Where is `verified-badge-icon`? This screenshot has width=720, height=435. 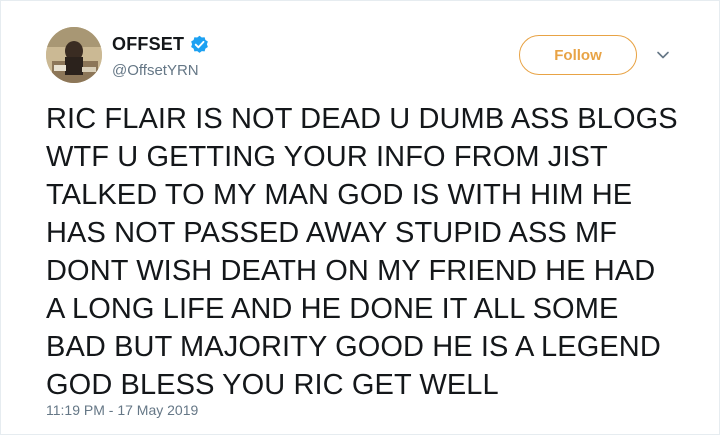 verified-badge-icon is located at coordinates (199, 44).